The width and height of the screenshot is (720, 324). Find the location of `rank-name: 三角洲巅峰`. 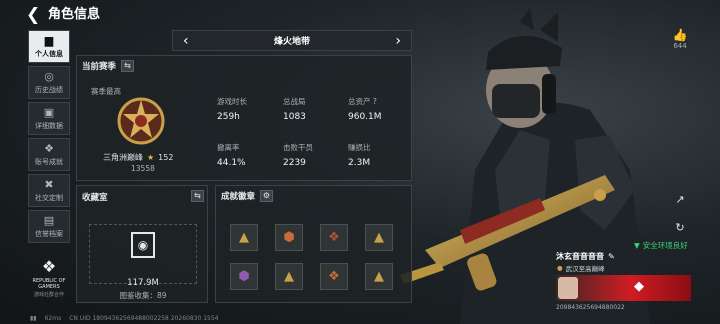

rank-name: 三角洲巅峰 is located at coordinates (123, 157).